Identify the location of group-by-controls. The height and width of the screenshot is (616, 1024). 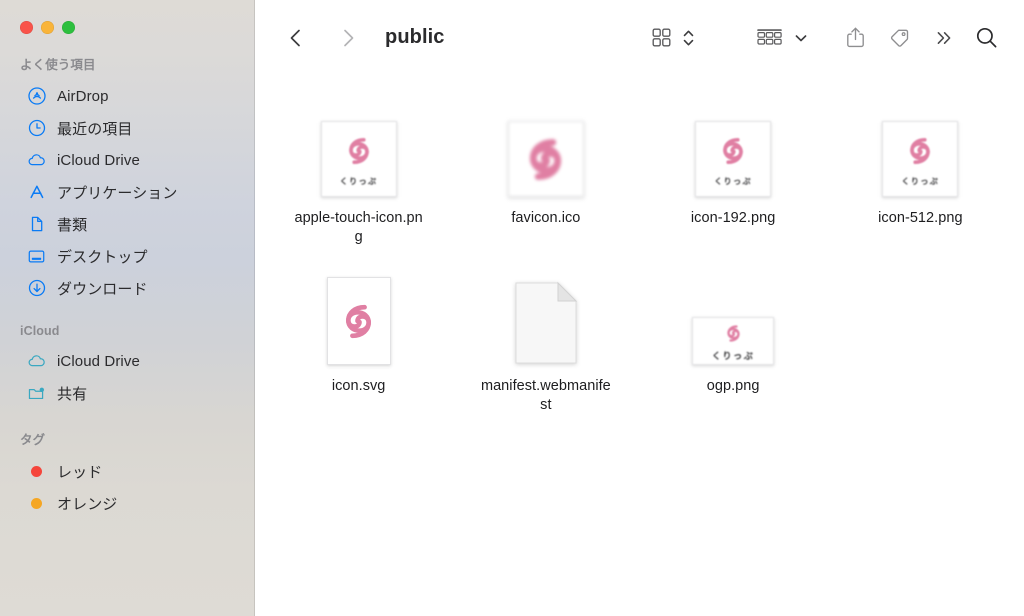
(782, 38).